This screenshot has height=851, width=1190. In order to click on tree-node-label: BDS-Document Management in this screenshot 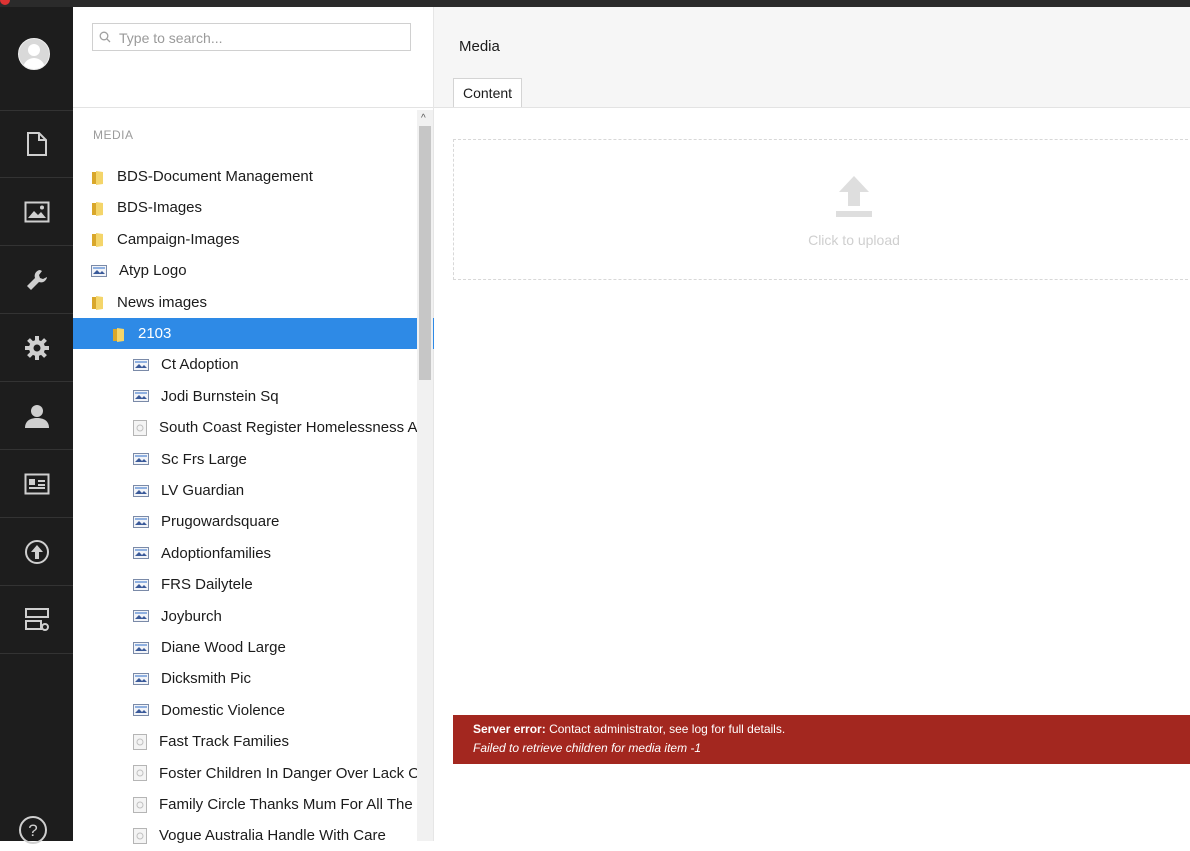, I will do `click(215, 176)`.